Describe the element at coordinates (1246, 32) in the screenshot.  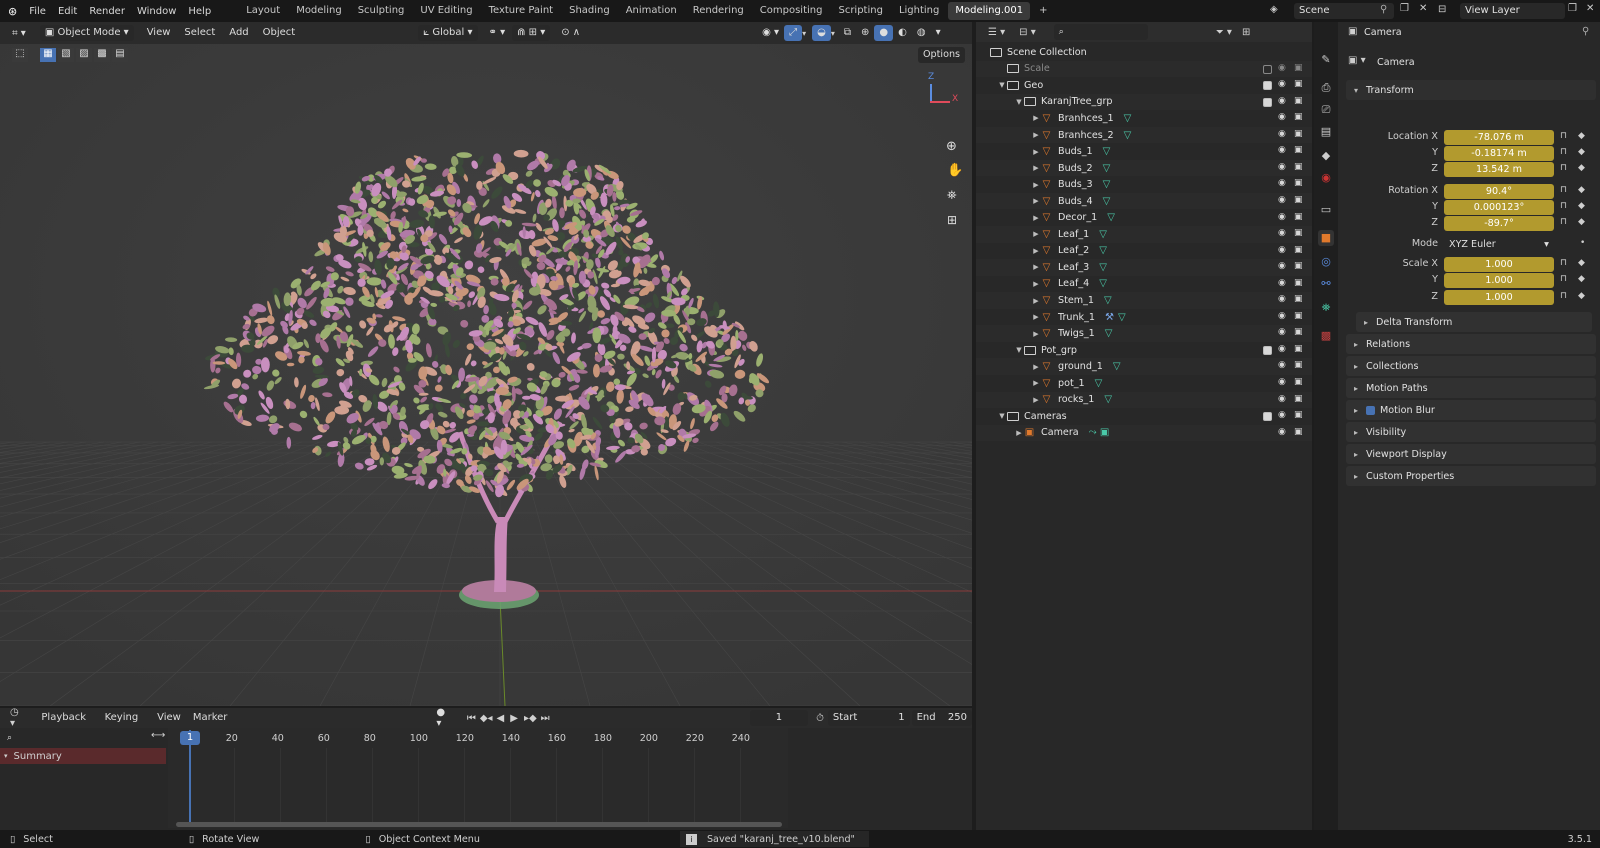
I see `new-collection-icon: ⊞` at that location.